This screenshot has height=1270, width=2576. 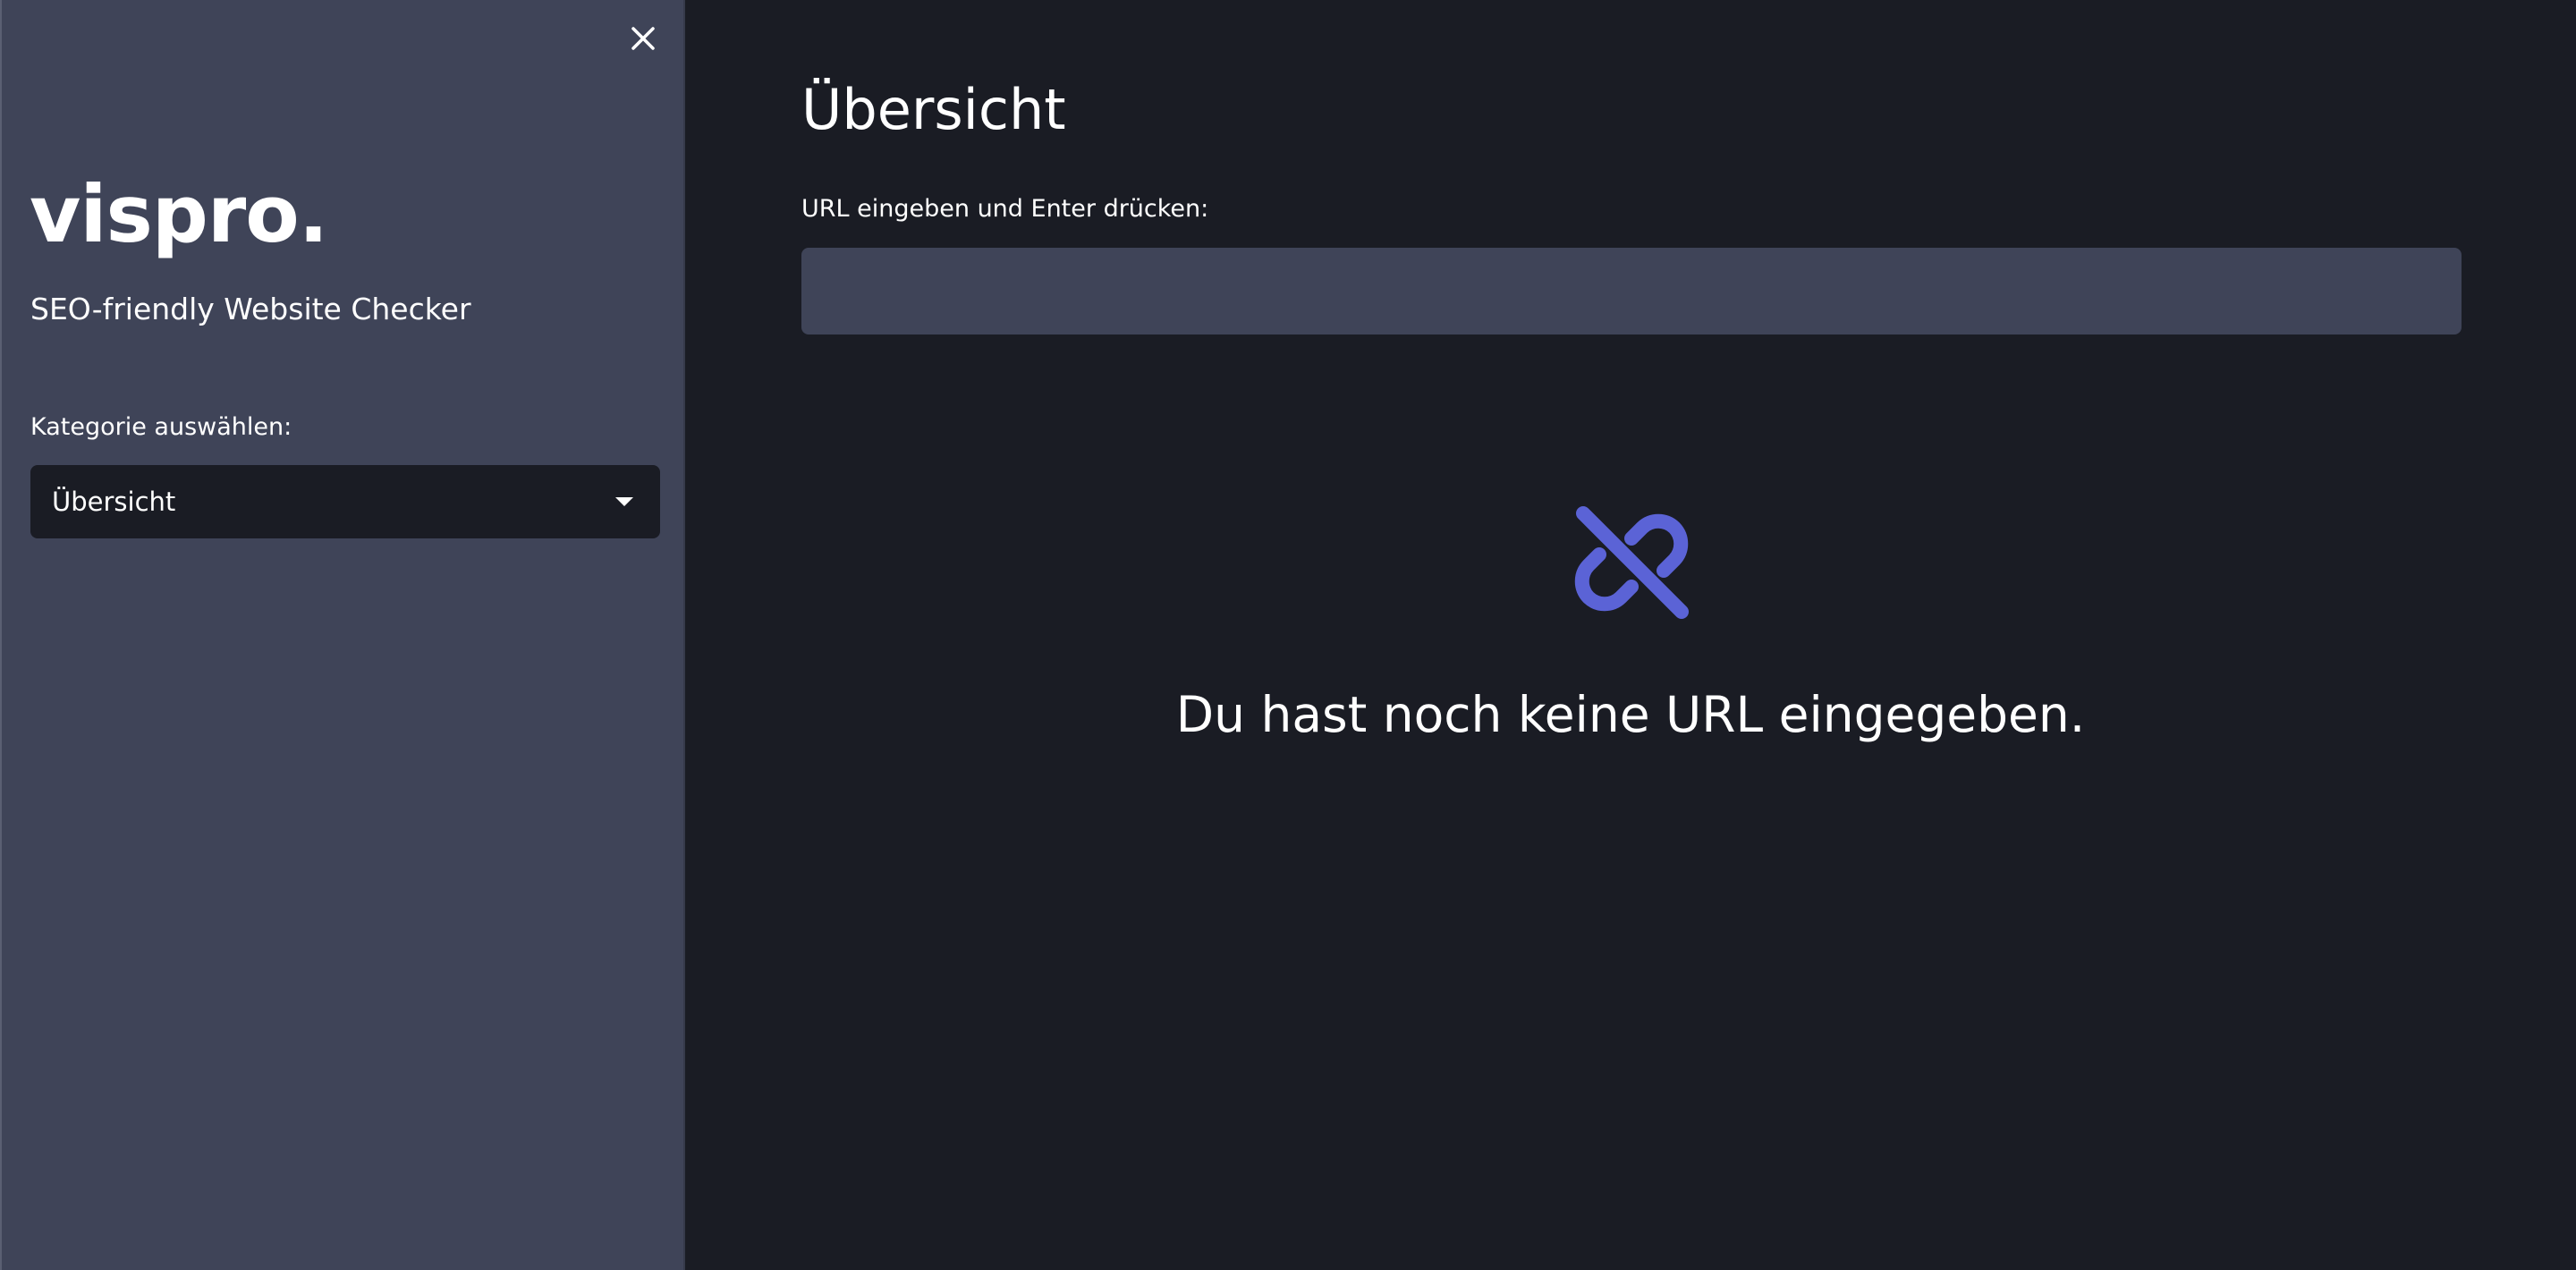 I want to click on url-input, so click(x=1631, y=291).